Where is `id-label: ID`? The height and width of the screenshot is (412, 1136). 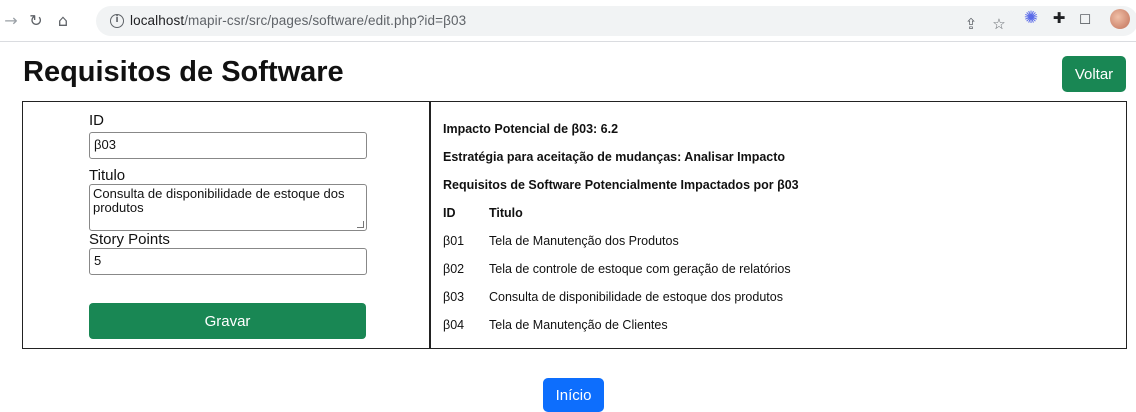
id-label: ID is located at coordinates (96, 120).